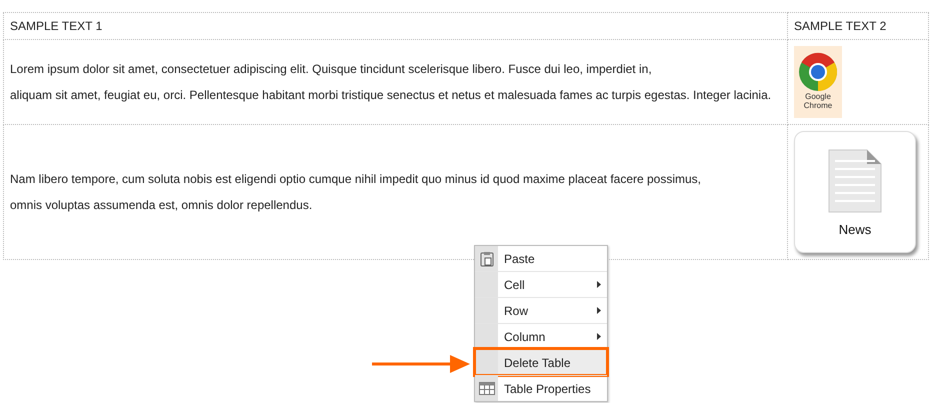 The width and height of the screenshot is (941, 403). What do you see at coordinates (396, 26) in the screenshot?
I see `column-header: SAMPLE TEXT 1` at bounding box center [396, 26].